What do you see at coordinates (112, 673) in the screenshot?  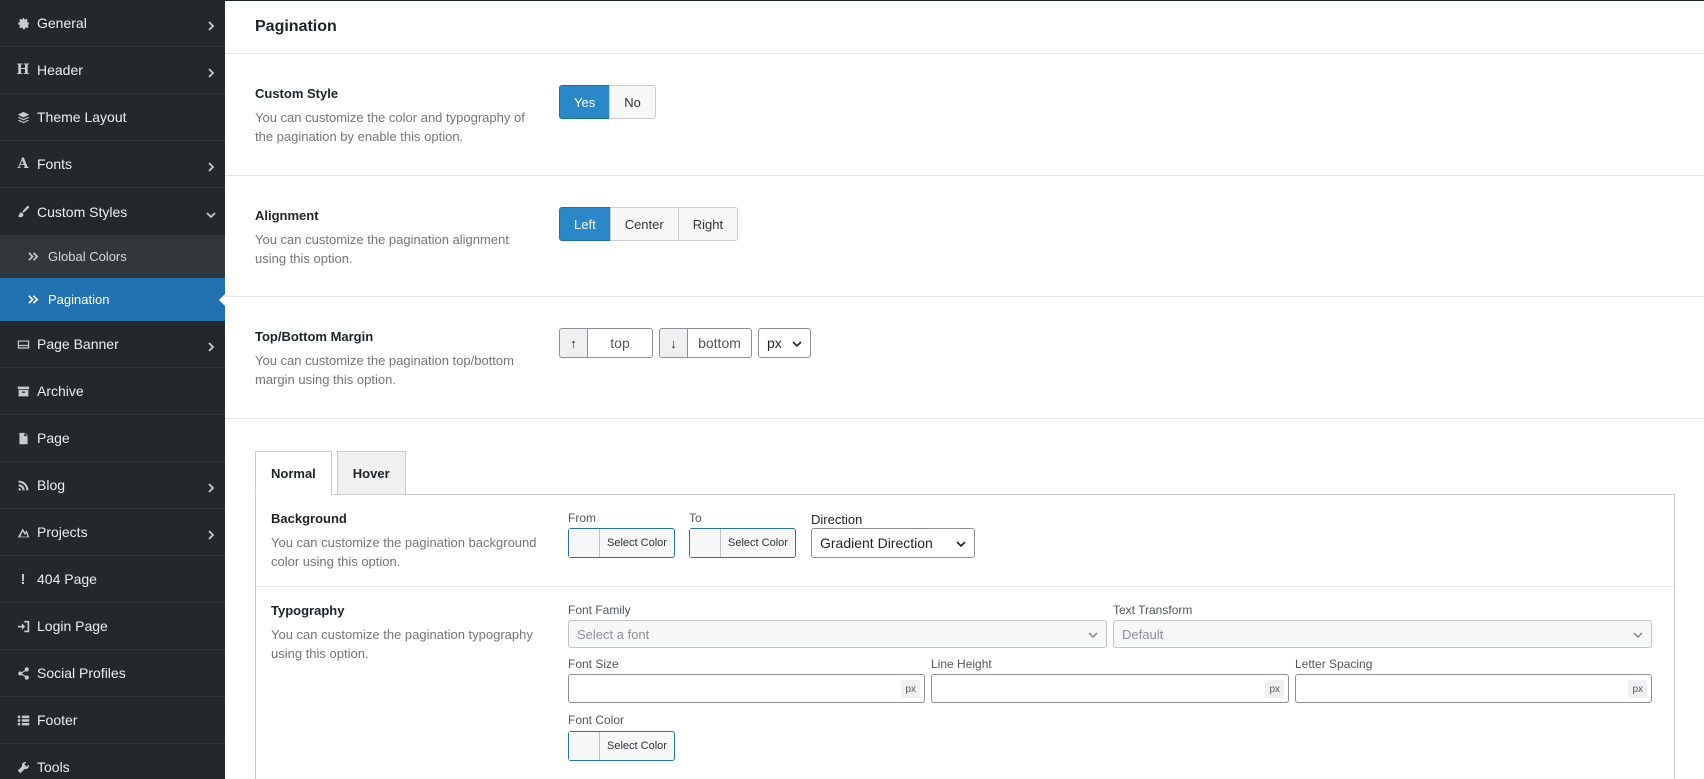 I see `sidebar-item-social-profiles: Social Profiles` at bounding box center [112, 673].